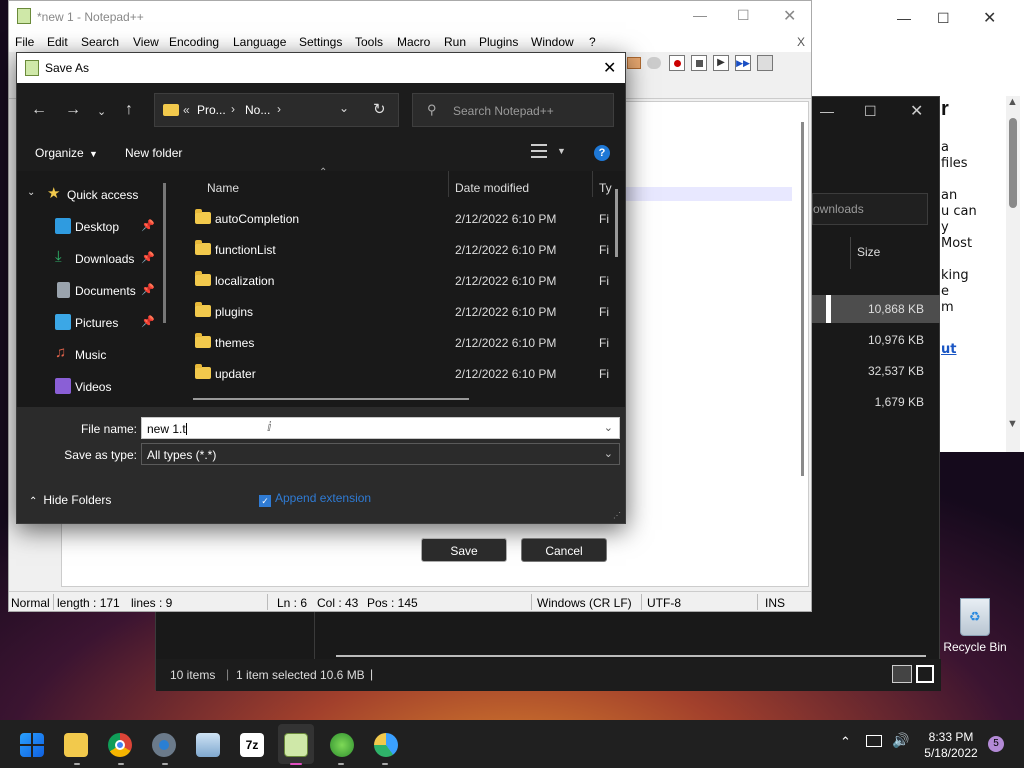 Image resolution: width=1024 pixels, height=768 pixels. What do you see at coordinates (895, 253) in the screenshot?
I see `size-column-header: Size` at bounding box center [895, 253].